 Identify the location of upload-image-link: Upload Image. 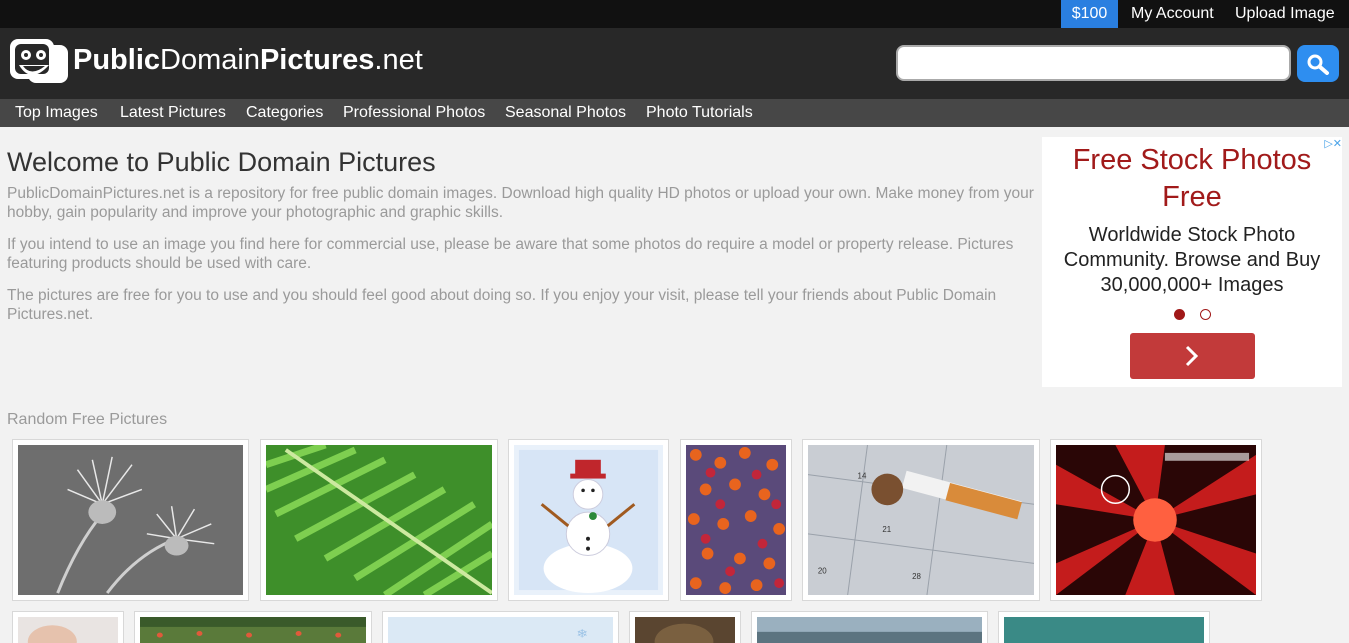
(1285, 14).